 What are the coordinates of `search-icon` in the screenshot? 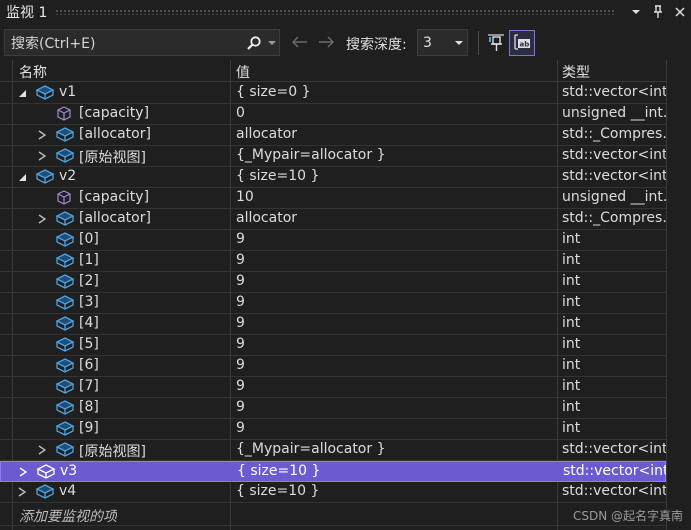 It's located at (254, 43).